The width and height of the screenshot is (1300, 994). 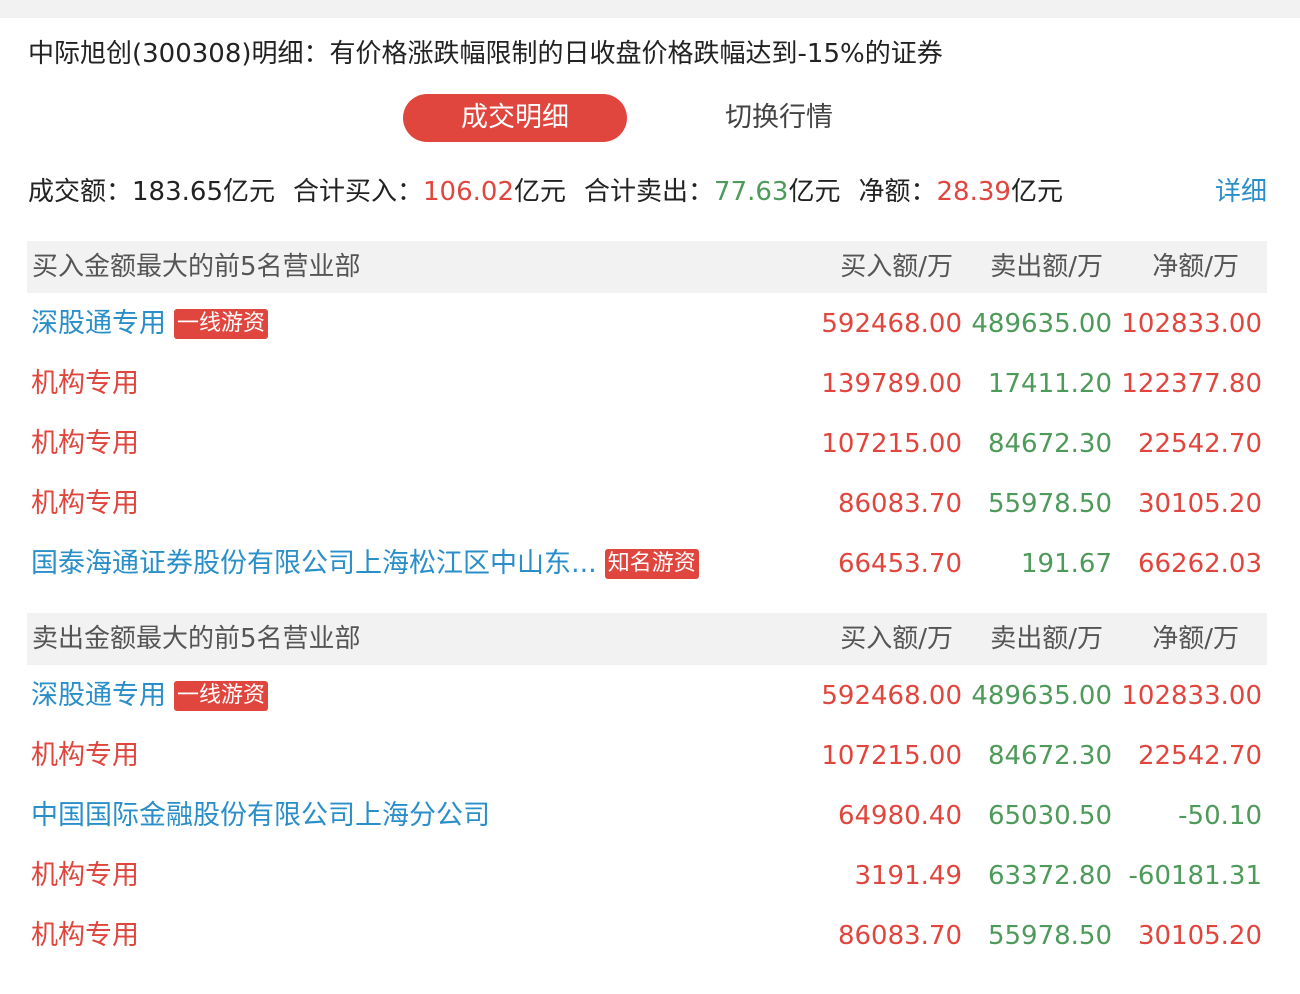 I want to click on sell-amount-cell: 17411.20, so click(x=1049, y=384).